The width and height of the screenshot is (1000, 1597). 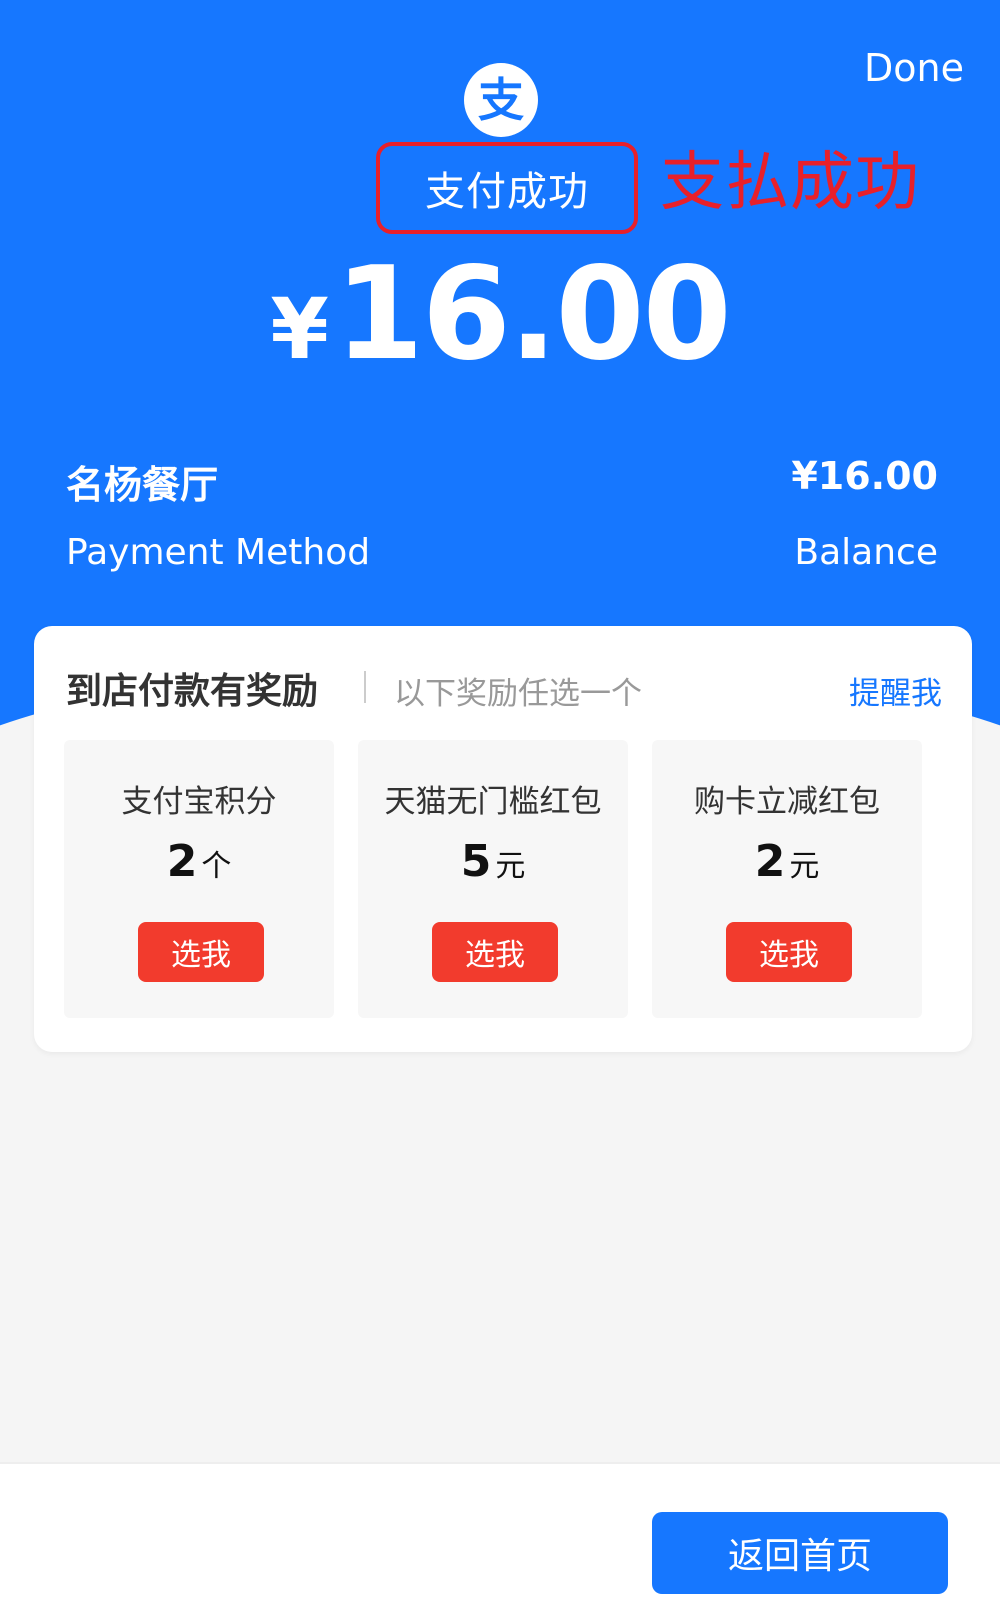 What do you see at coordinates (192, 691) in the screenshot?
I see `rewards-title: 到店付款有奖励` at bounding box center [192, 691].